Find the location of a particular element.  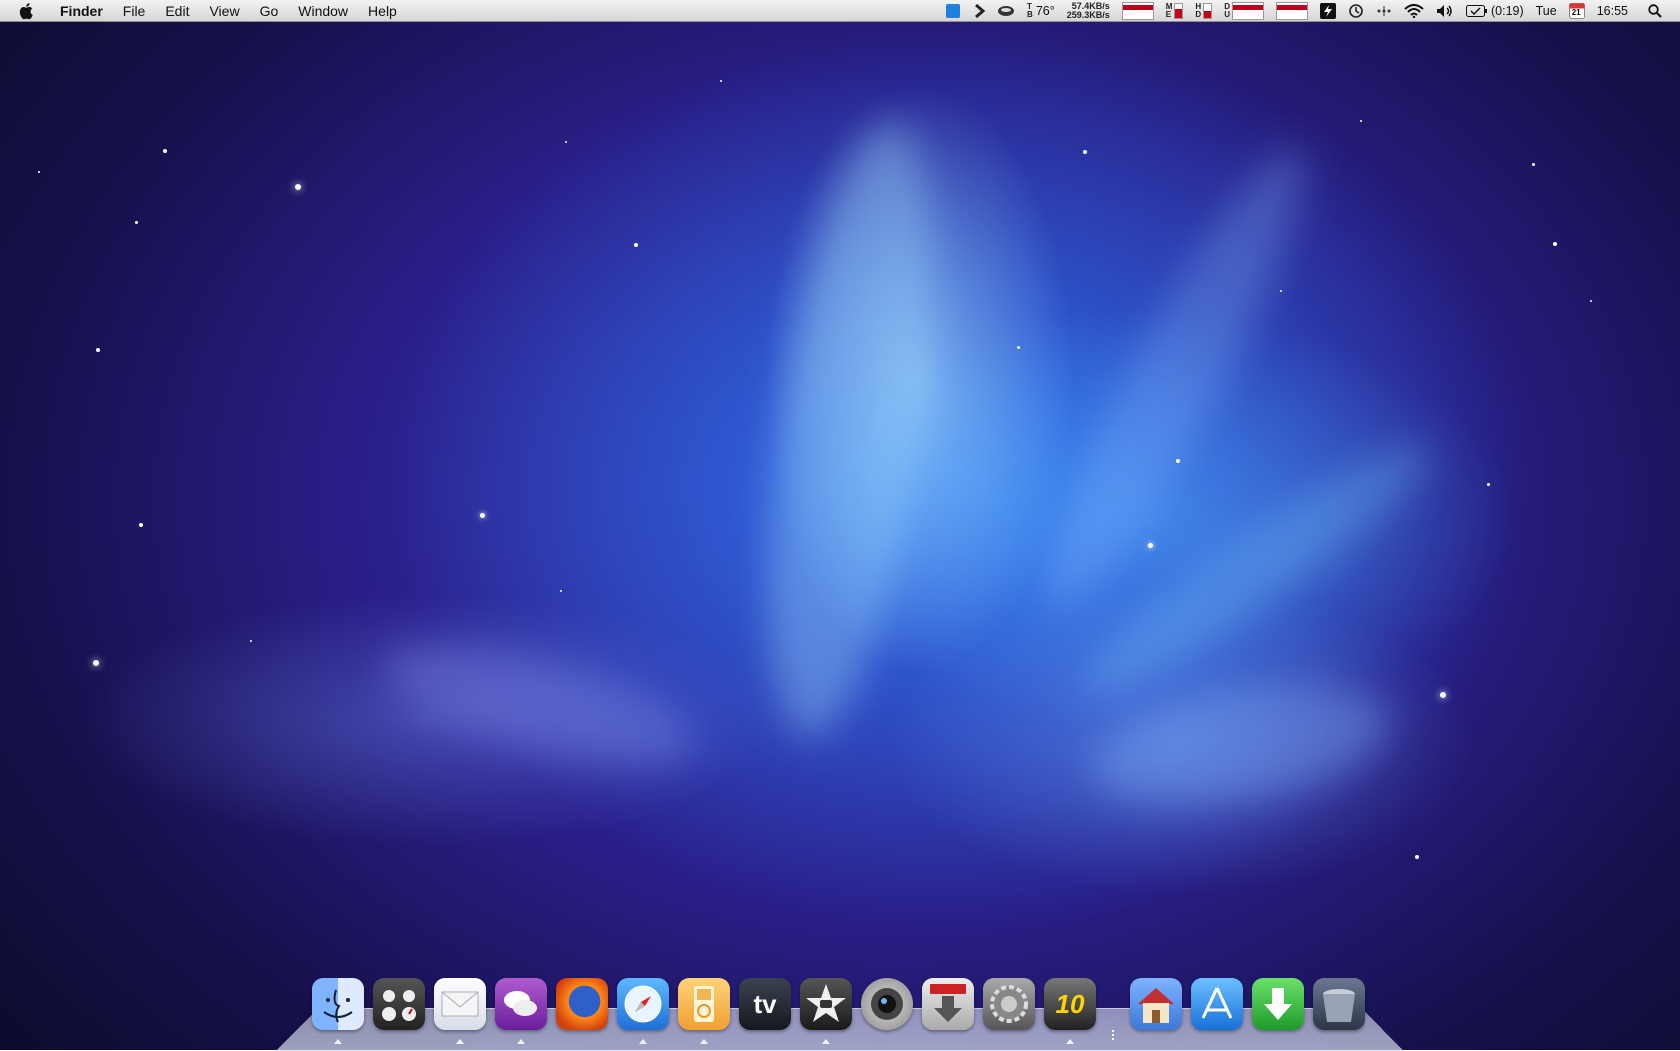

dock-stack-downloads is located at coordinates (1278, 1004).